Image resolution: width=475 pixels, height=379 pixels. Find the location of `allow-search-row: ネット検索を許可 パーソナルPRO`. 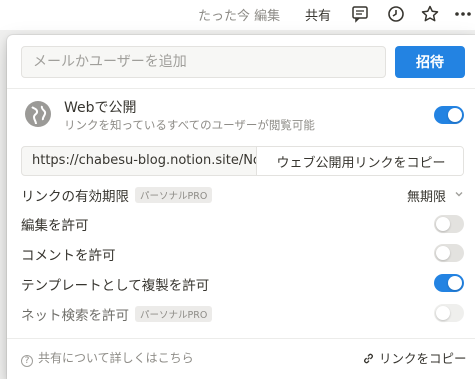

allow-search-row: ネット検索を許可 パーソナルPRO is located at coordinates (117, 314).